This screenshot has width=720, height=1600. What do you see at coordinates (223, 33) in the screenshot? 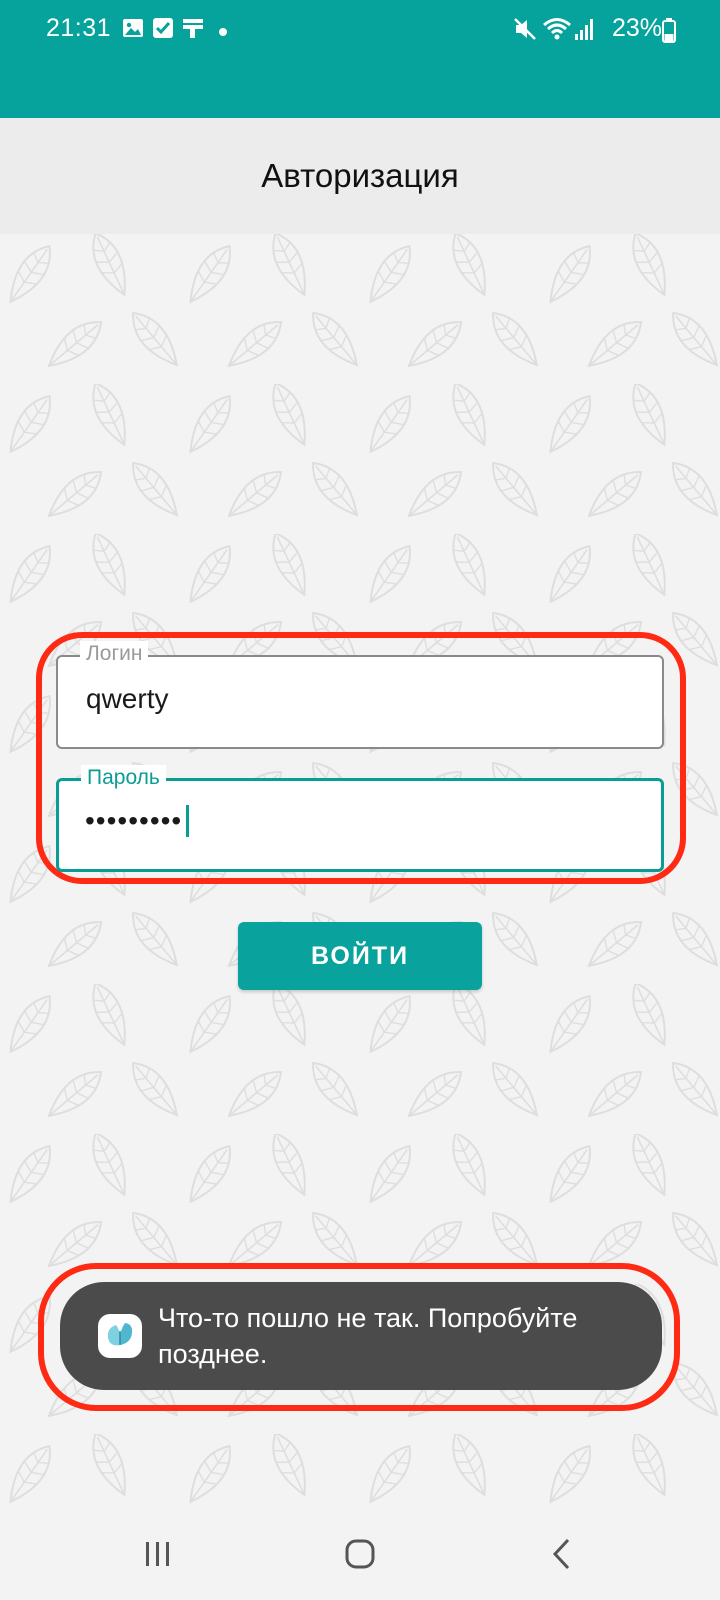
I see `notification-dot-icon` at bounding box center [223, 33].